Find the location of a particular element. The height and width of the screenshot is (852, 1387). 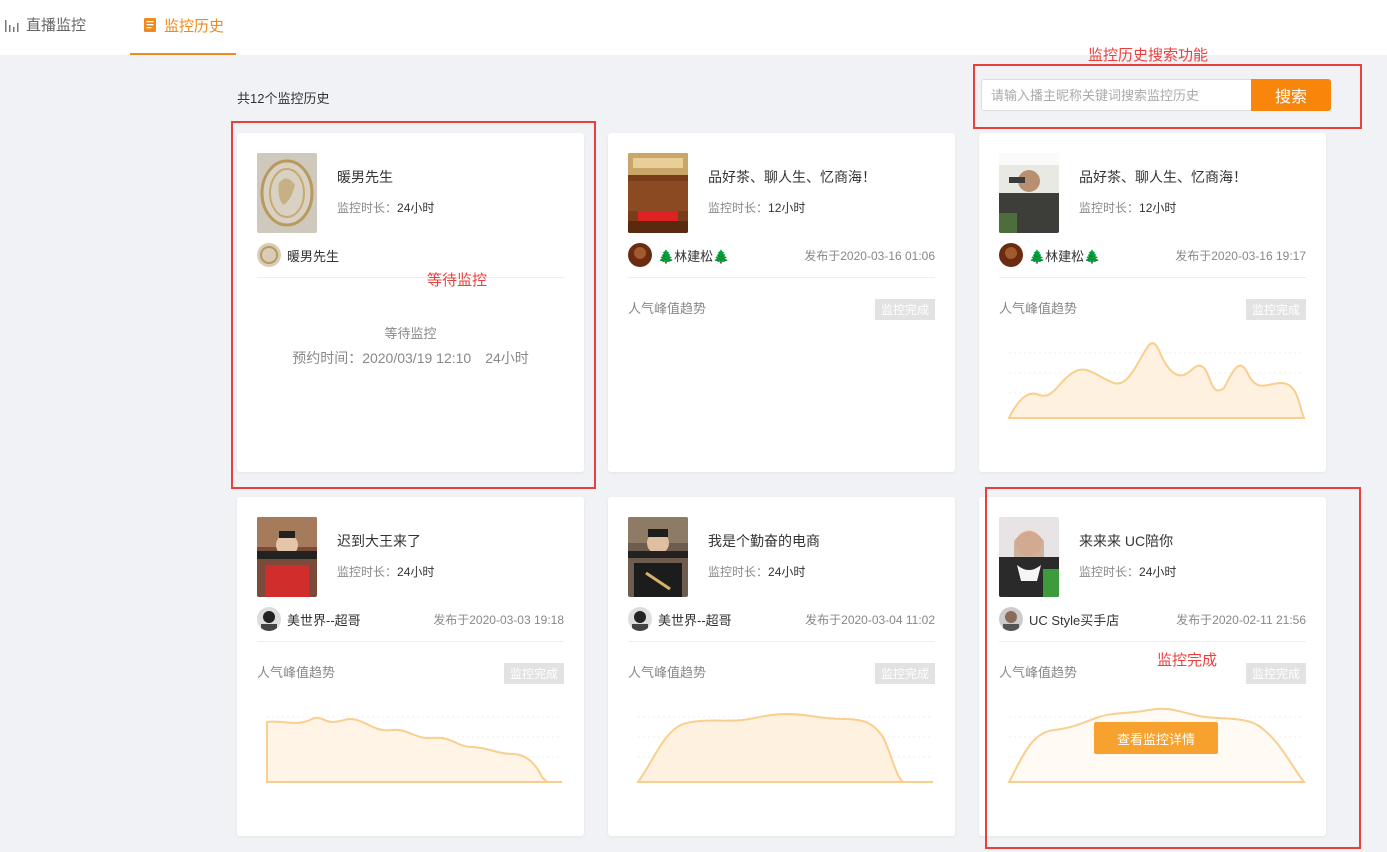

annotation-completed: 监控完成 is located at coordinates (1187, 660).